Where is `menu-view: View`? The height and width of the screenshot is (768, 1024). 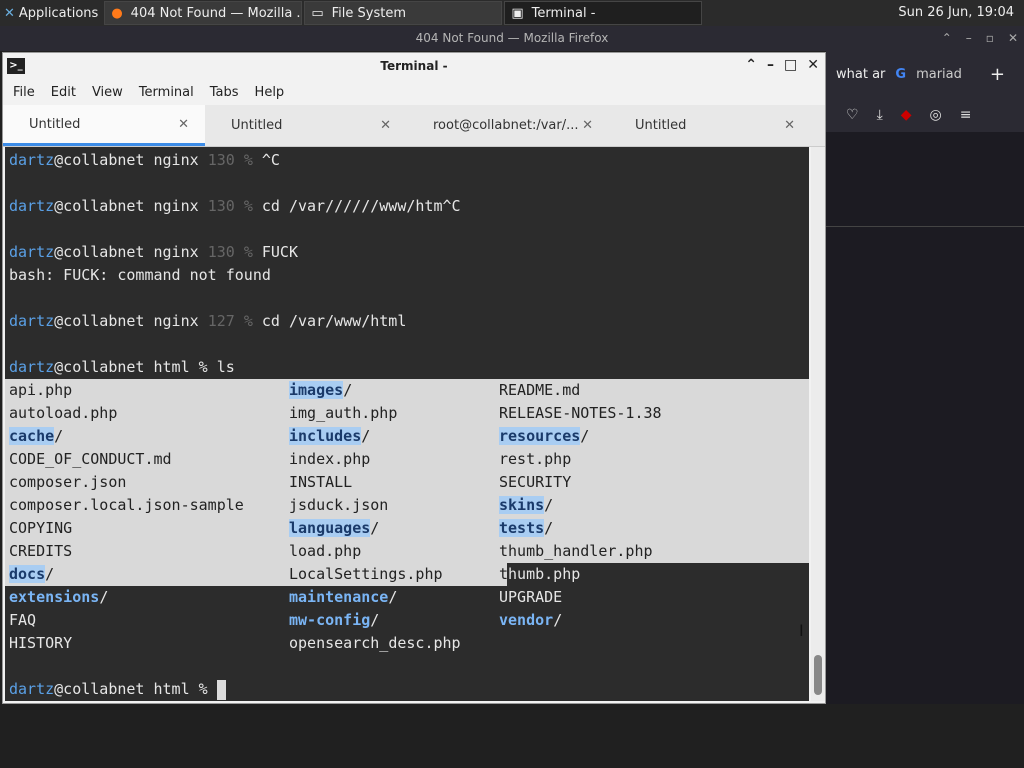
menu-view: View is located at coordinates (107, 92).